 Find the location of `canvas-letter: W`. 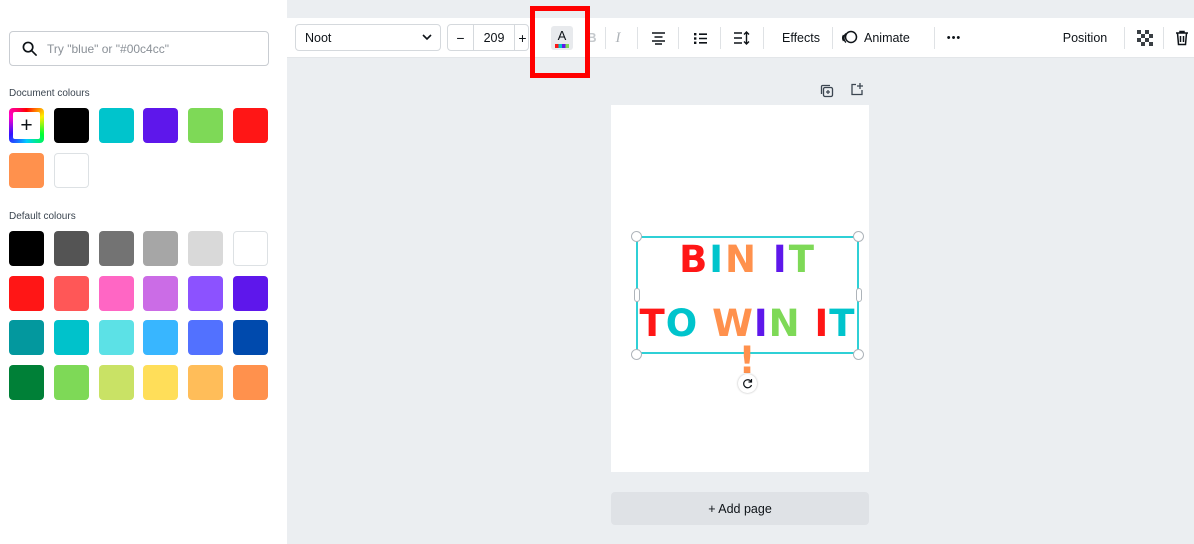

canvas-letter: W is located at coordinates (733, 323).